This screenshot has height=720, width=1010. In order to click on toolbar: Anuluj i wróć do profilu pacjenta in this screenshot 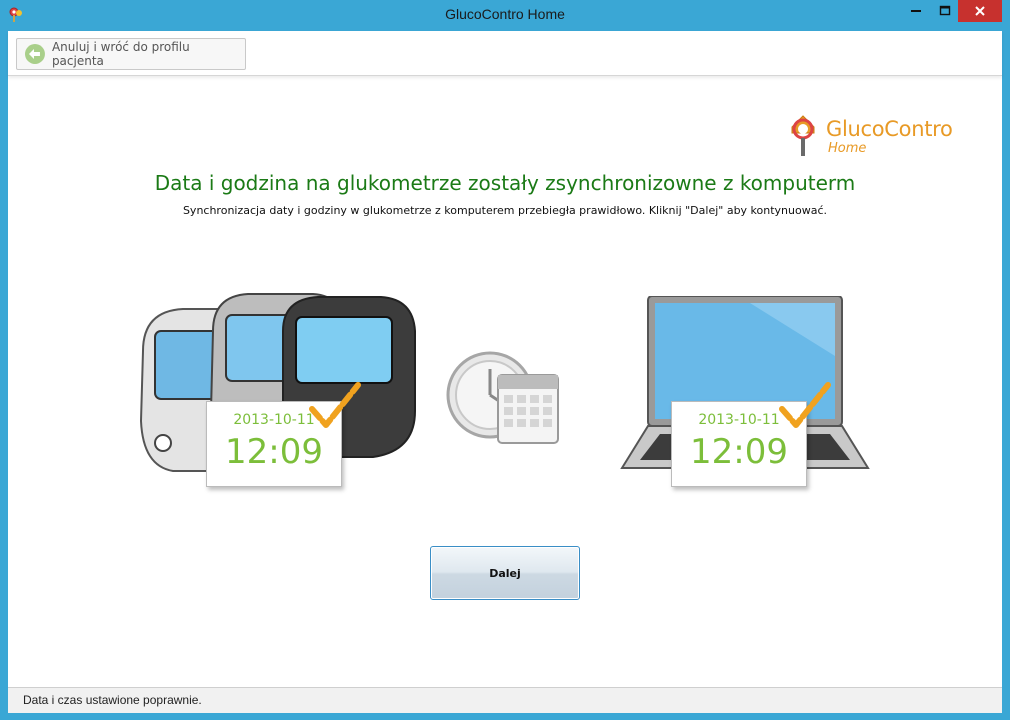, I will do `click(505, 53)`.